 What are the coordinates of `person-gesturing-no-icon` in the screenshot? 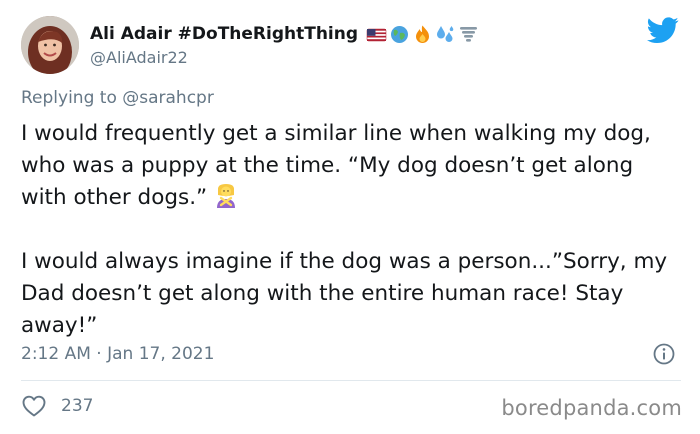 It's located at (226, 196).